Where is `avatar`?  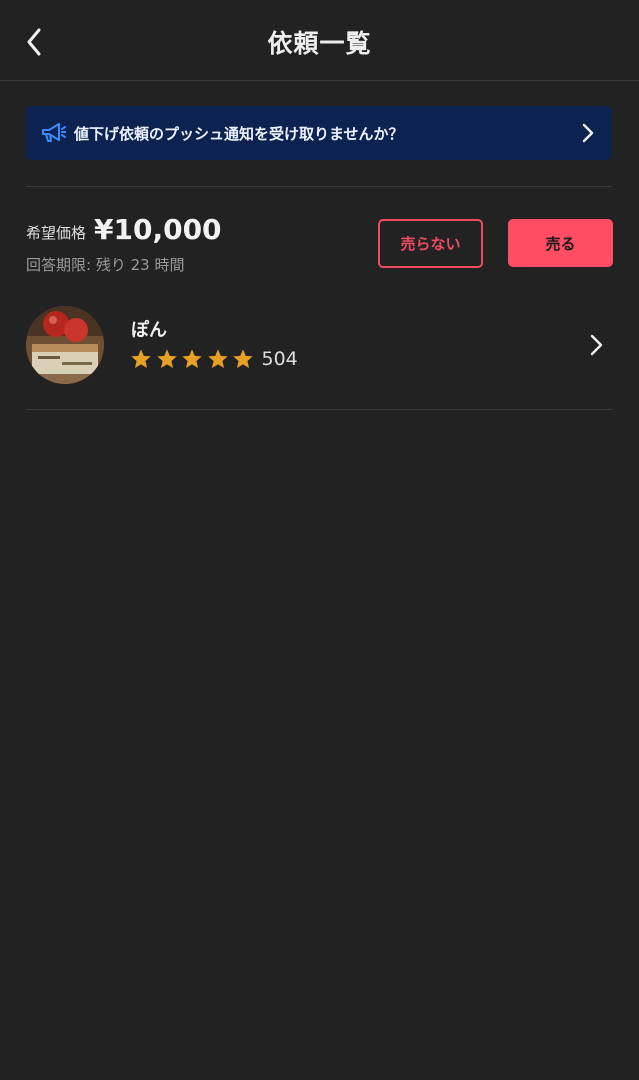 avatar is located at coordinates (65, 345).